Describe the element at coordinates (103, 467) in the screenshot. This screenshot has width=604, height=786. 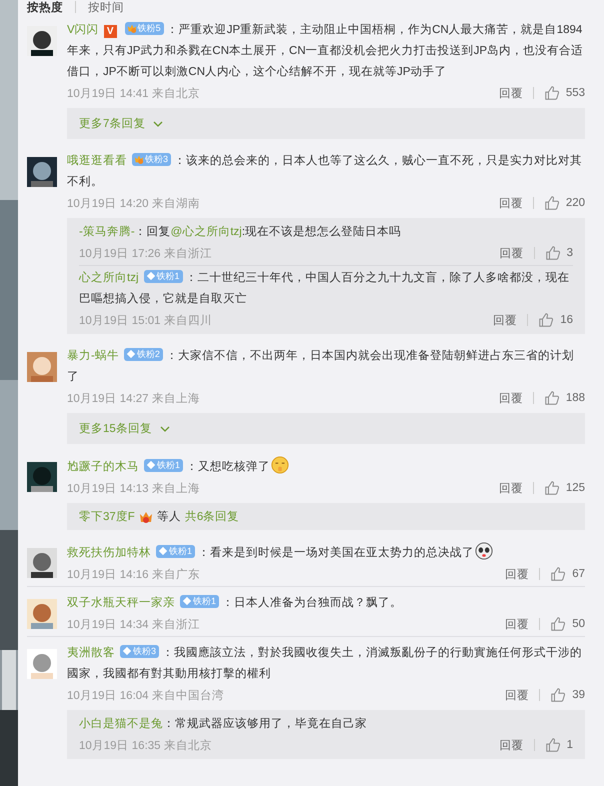
I see `user-name-link: 尥蹶子的木马` at that location.